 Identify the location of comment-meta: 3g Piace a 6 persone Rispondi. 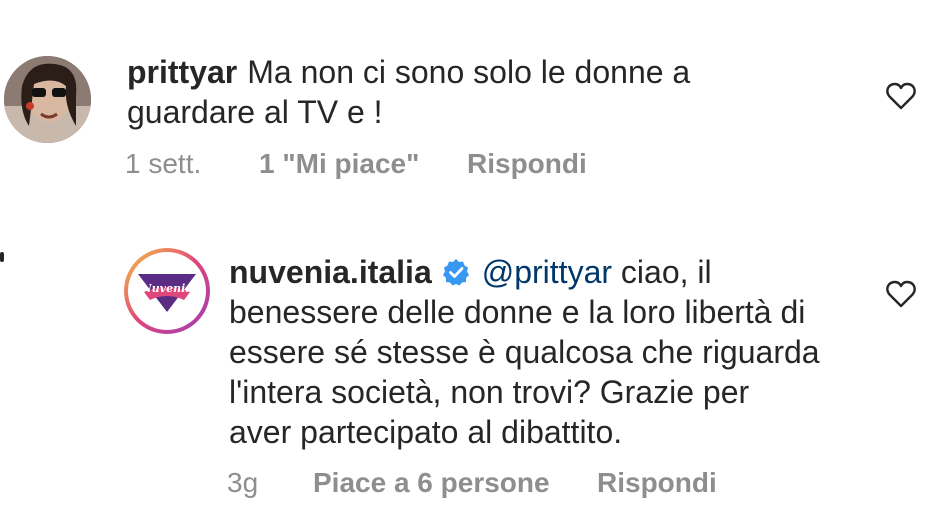
(527, 484).